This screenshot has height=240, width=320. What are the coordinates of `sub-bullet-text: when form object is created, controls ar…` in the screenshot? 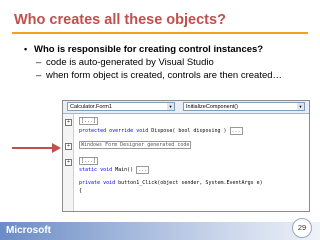 It's located at (164, 75).